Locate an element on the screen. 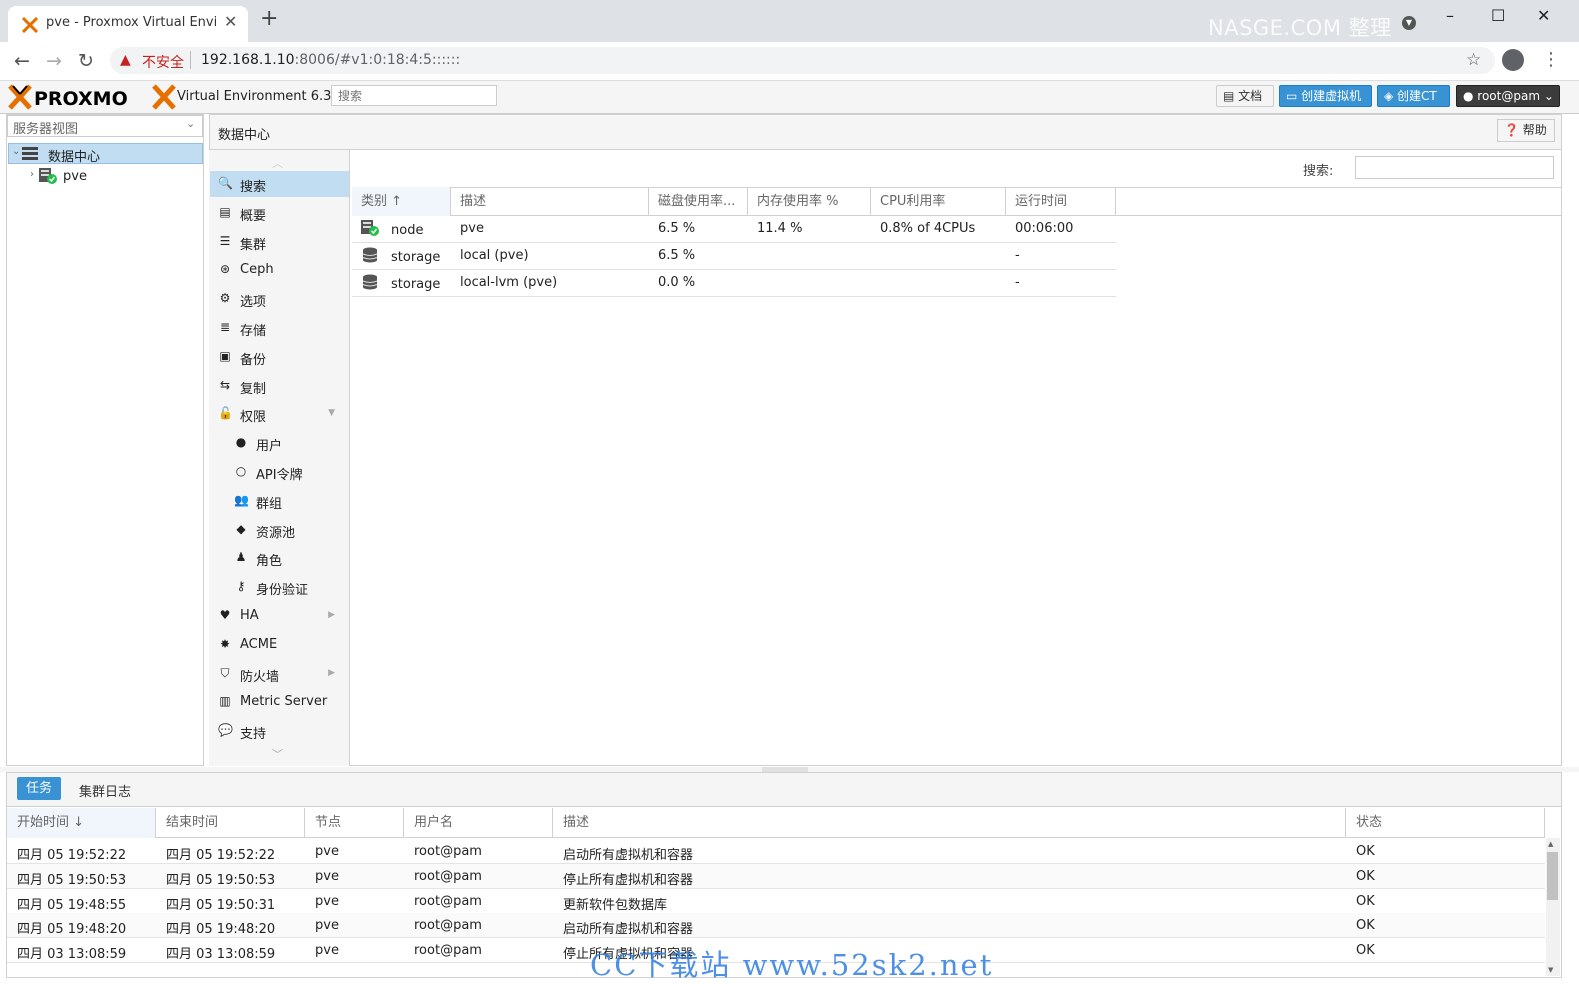 Image resolution: width=1579 pixels, height=984 pixels. browser-tab: pve - Proxmox Virtual Environment ✕ is located at coordinates (128, 24).